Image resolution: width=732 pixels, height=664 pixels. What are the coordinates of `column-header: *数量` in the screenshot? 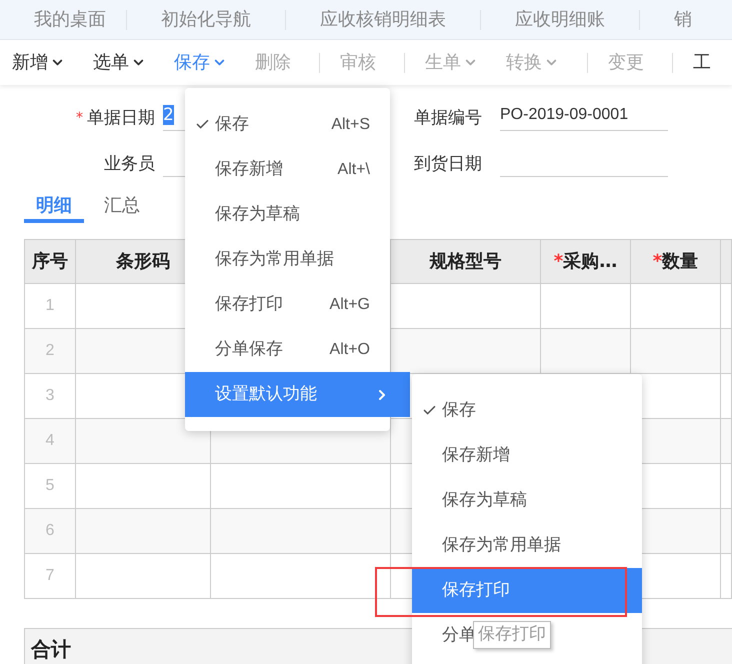 It's located at (676, 262).